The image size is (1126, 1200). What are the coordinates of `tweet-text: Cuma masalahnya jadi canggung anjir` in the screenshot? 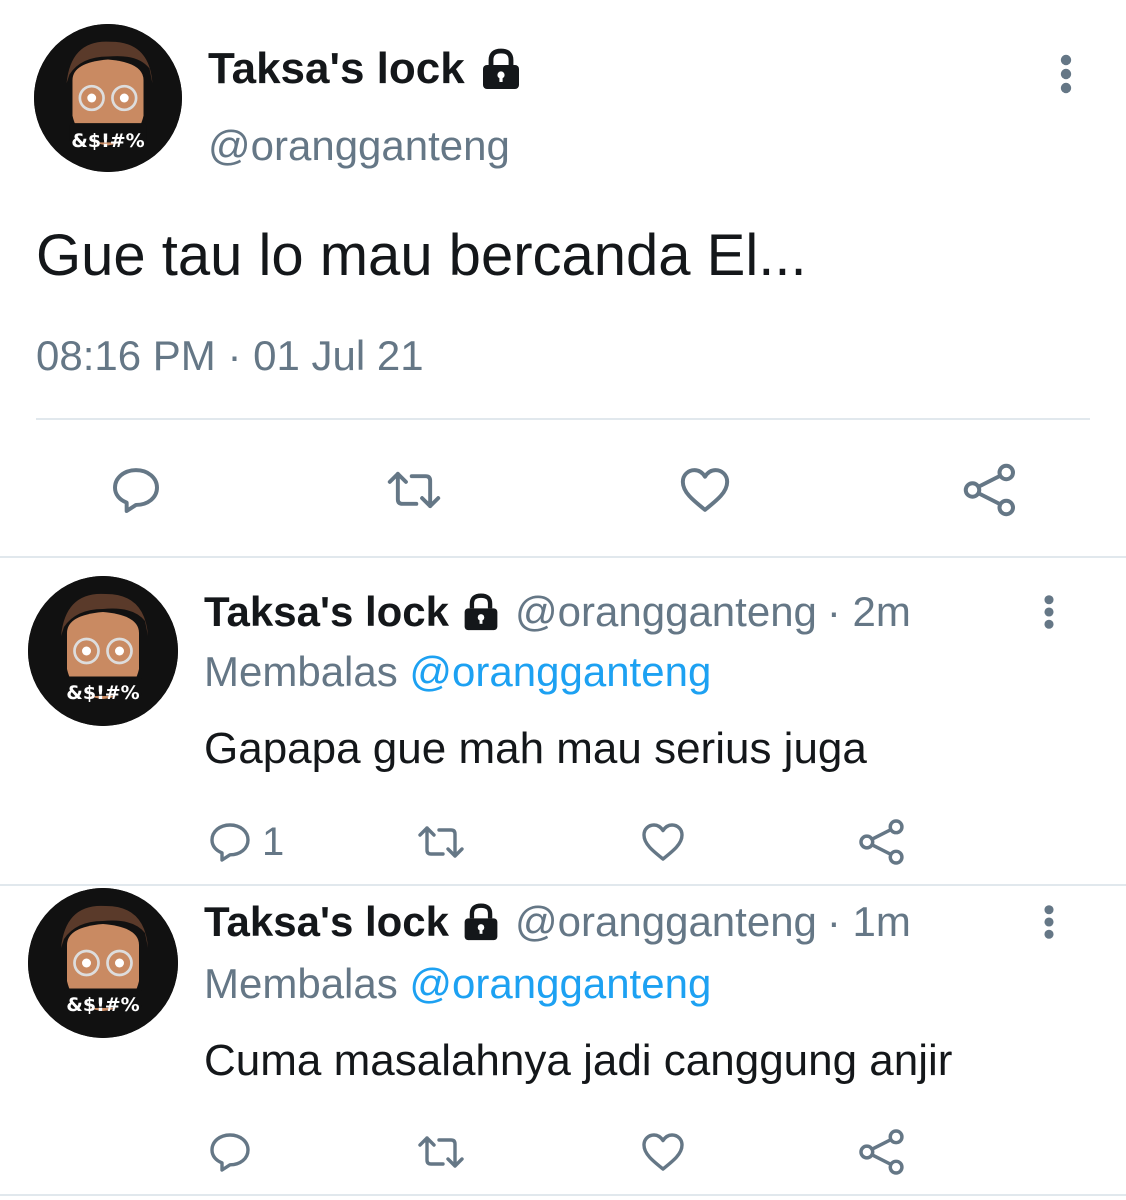 It's located at (578, 1060).